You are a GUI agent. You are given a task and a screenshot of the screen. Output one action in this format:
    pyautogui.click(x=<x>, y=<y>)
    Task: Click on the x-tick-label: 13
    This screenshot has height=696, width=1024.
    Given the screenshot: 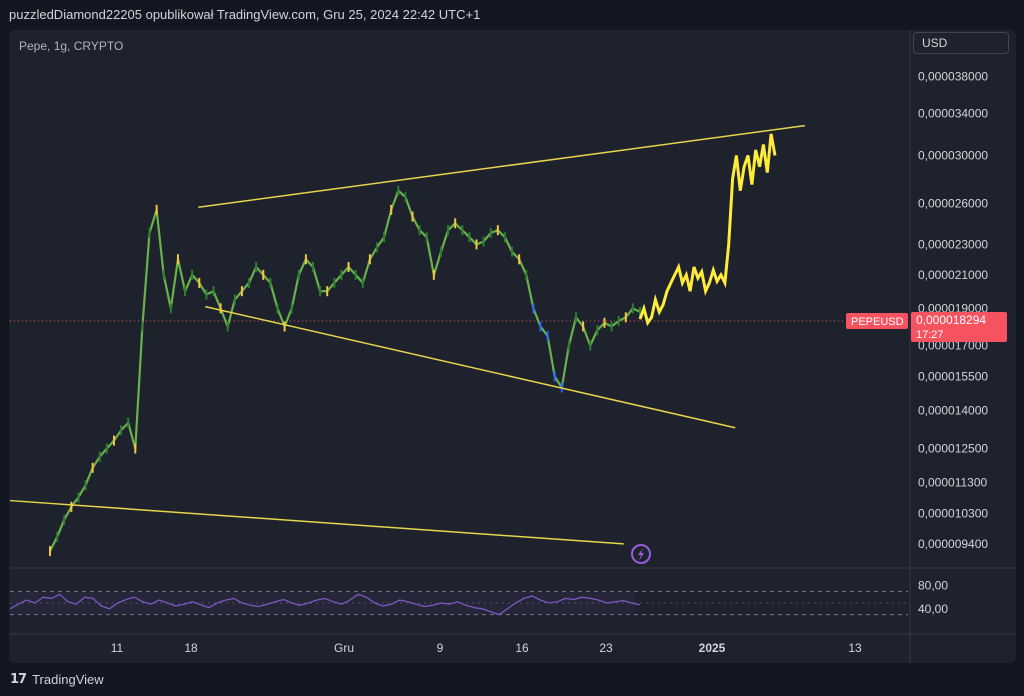 What is the action you would take?
    pyautogui.click(x=855, y=648)
    